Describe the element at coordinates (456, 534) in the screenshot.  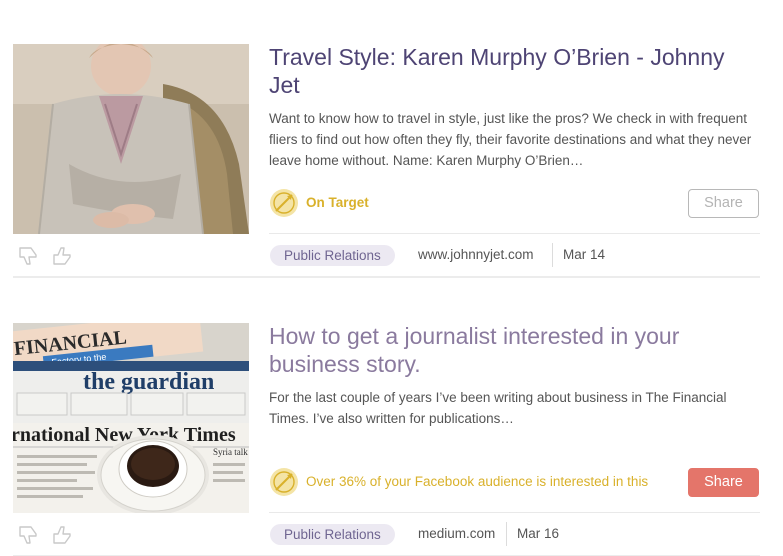
I see `source-link: medium.com` at that location.